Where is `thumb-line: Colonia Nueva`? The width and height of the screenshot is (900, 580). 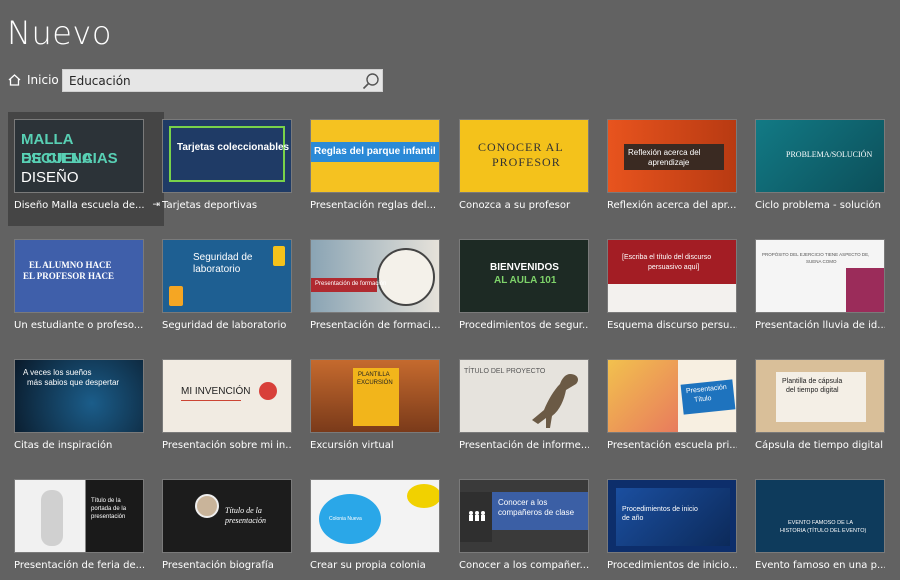 thumb-line: Colonia Nueva is located at coordinates (345, 519).